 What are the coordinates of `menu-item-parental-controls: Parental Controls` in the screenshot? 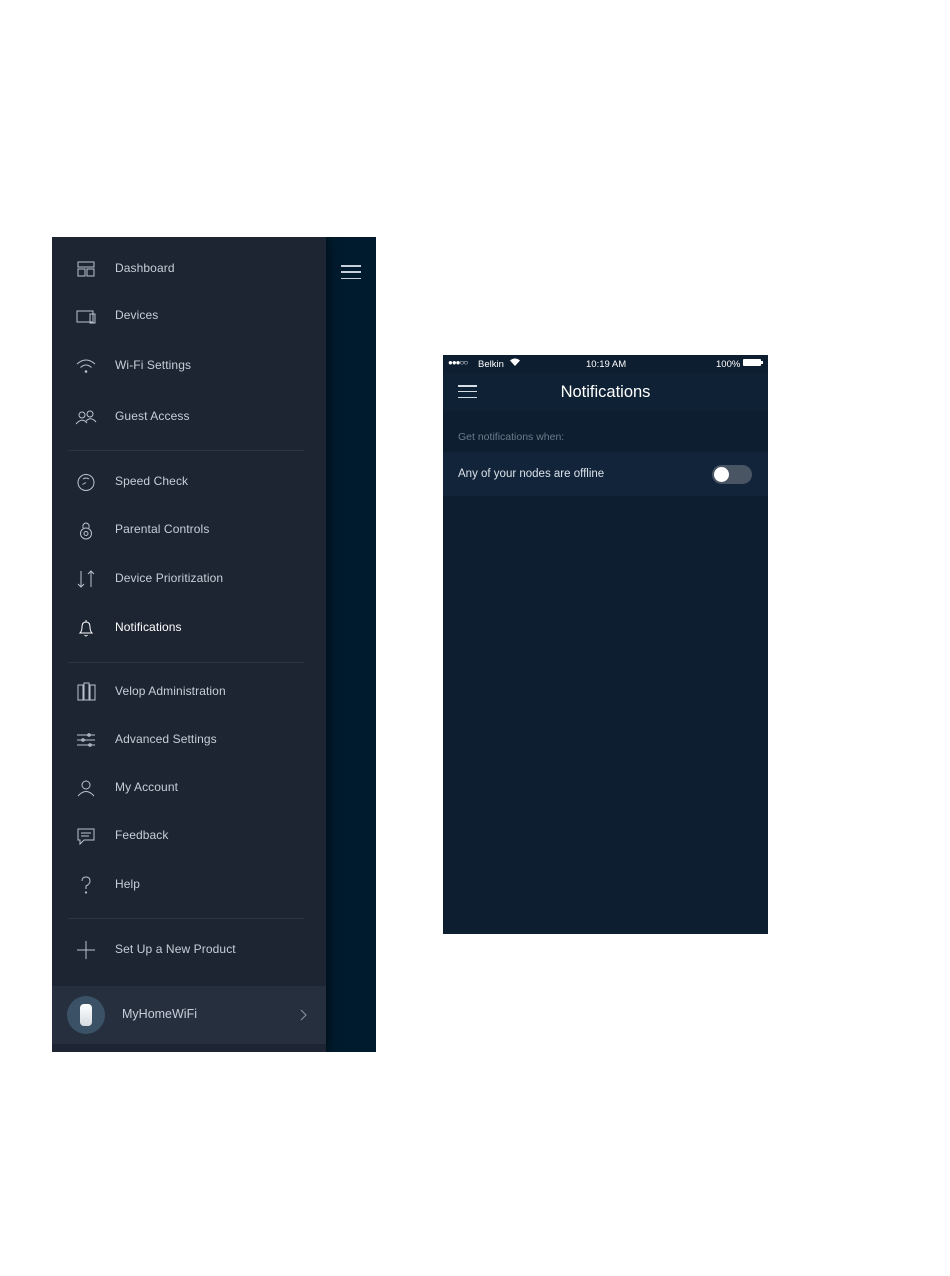 It's located at (189, 530).